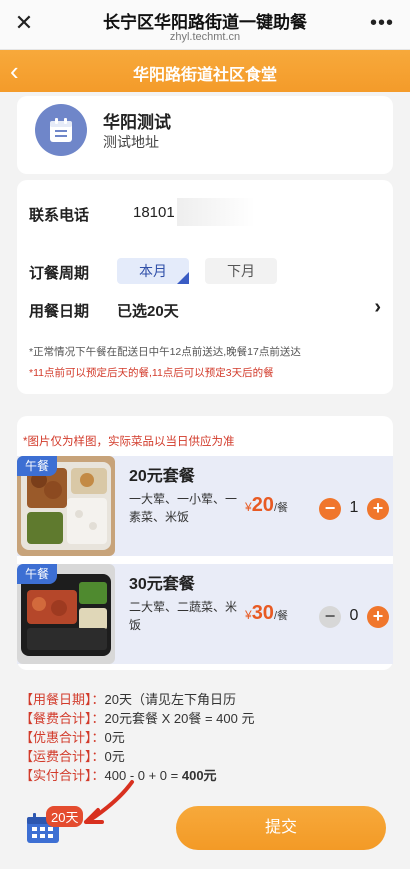  Describe the element at coordinates (162, 584) in the screenshot. I see `meal-name: 30元套餐` at that location.